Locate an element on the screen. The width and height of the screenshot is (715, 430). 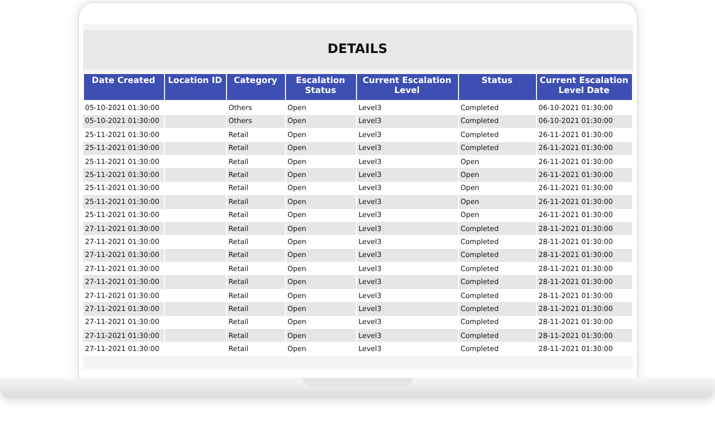
column-header: Current Escalation Level is located at coordinates (407, 87).